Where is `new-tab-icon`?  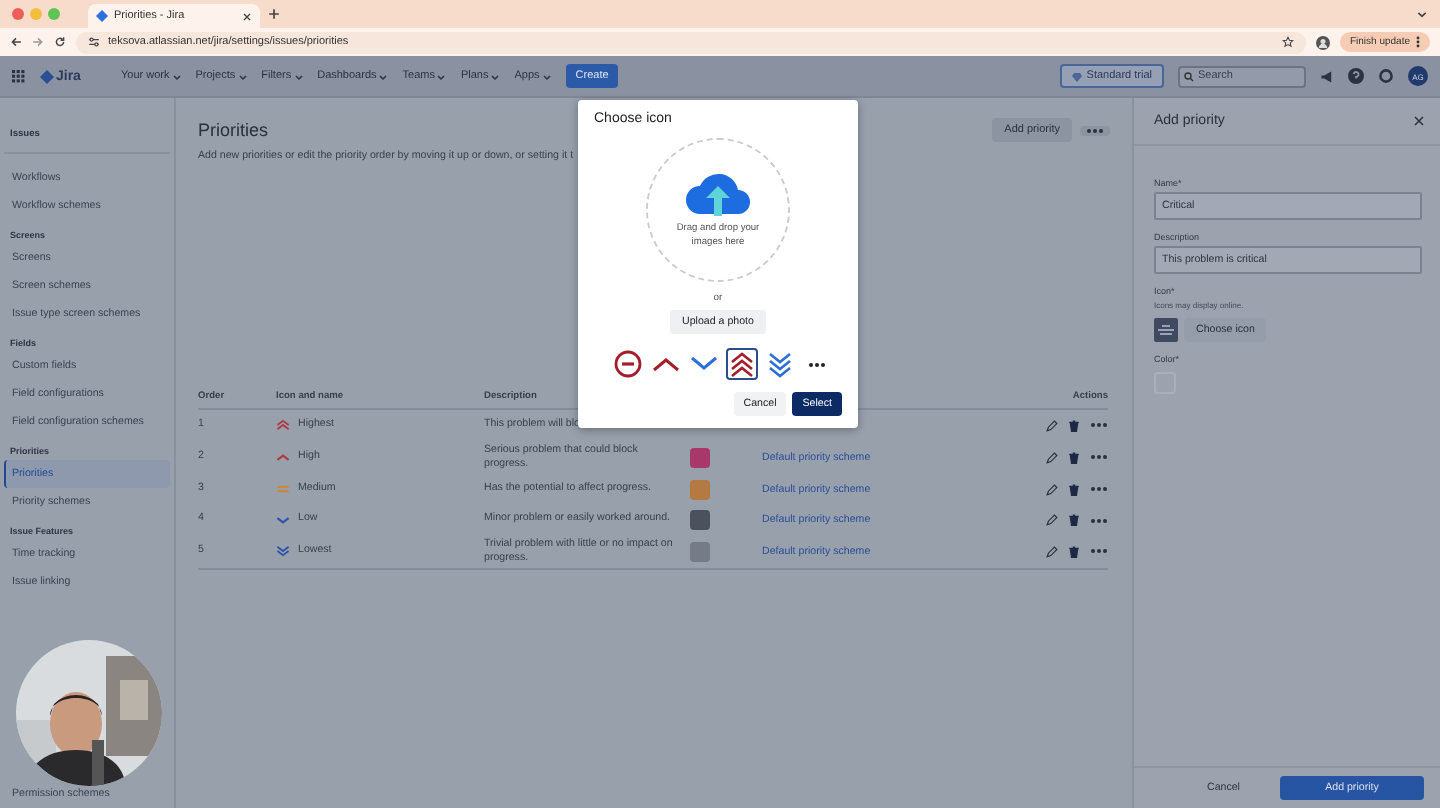 new-tab-icon is located at coordinates (274, 14).